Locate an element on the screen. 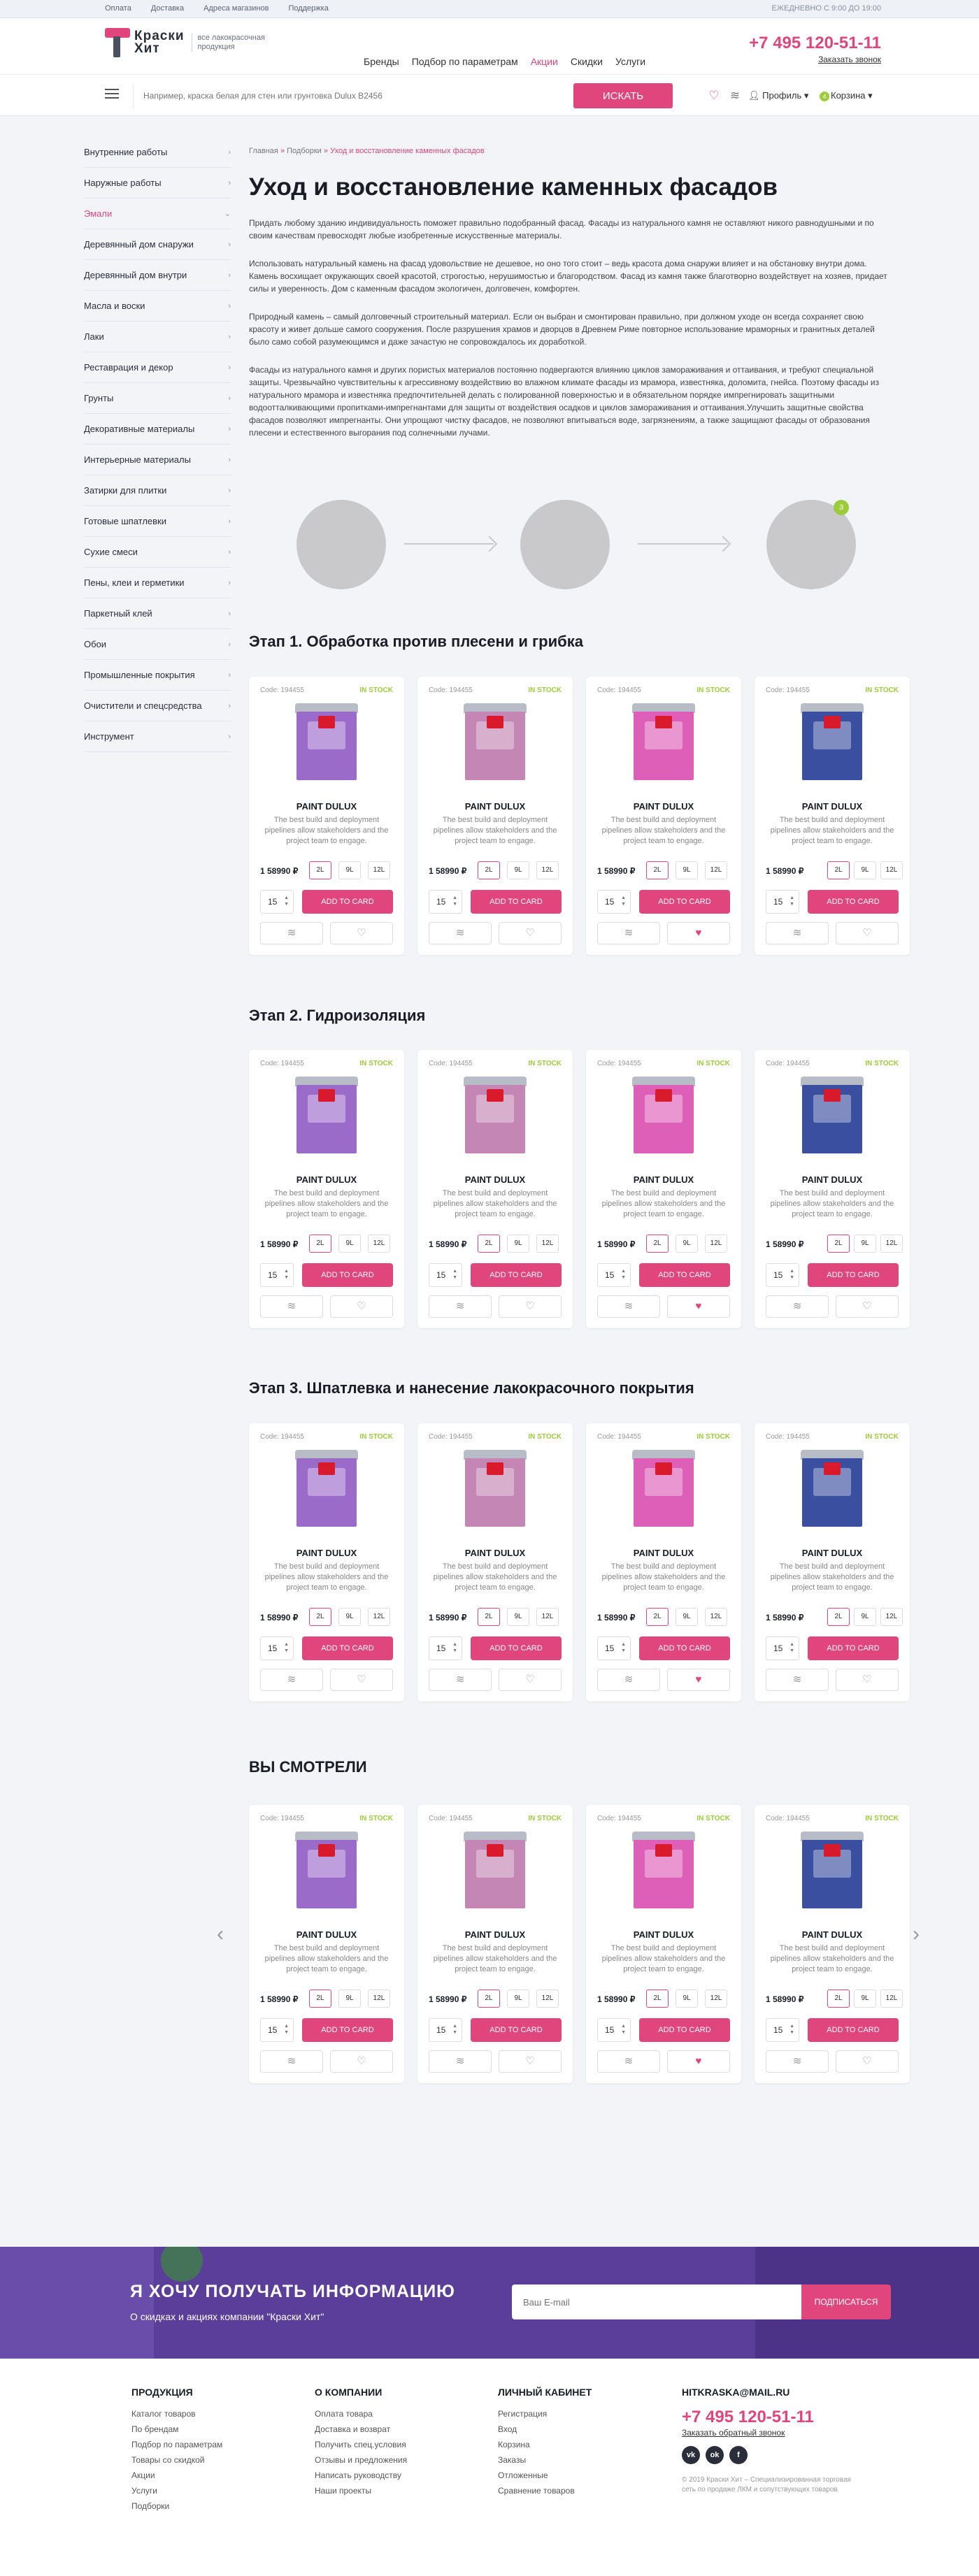  header-phone: +7 495 120-51-11 is located at coordinates (815, 43).